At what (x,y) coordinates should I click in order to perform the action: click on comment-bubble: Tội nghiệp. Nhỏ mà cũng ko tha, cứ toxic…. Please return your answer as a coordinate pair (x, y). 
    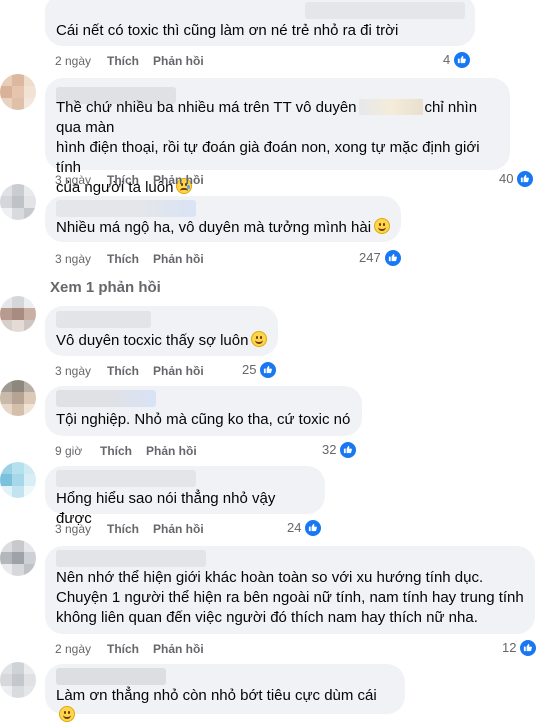
    Looking at the image, I should click on (203, 411).